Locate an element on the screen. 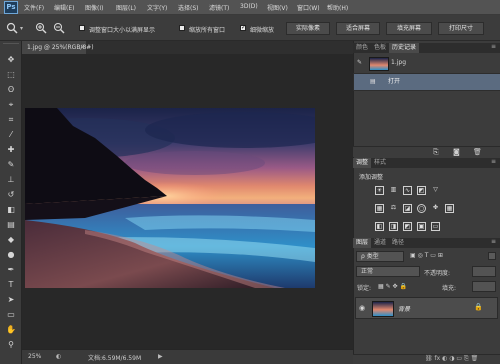  eyedropper-tool-icon: ⁄ is located at coordinates (11, 134).